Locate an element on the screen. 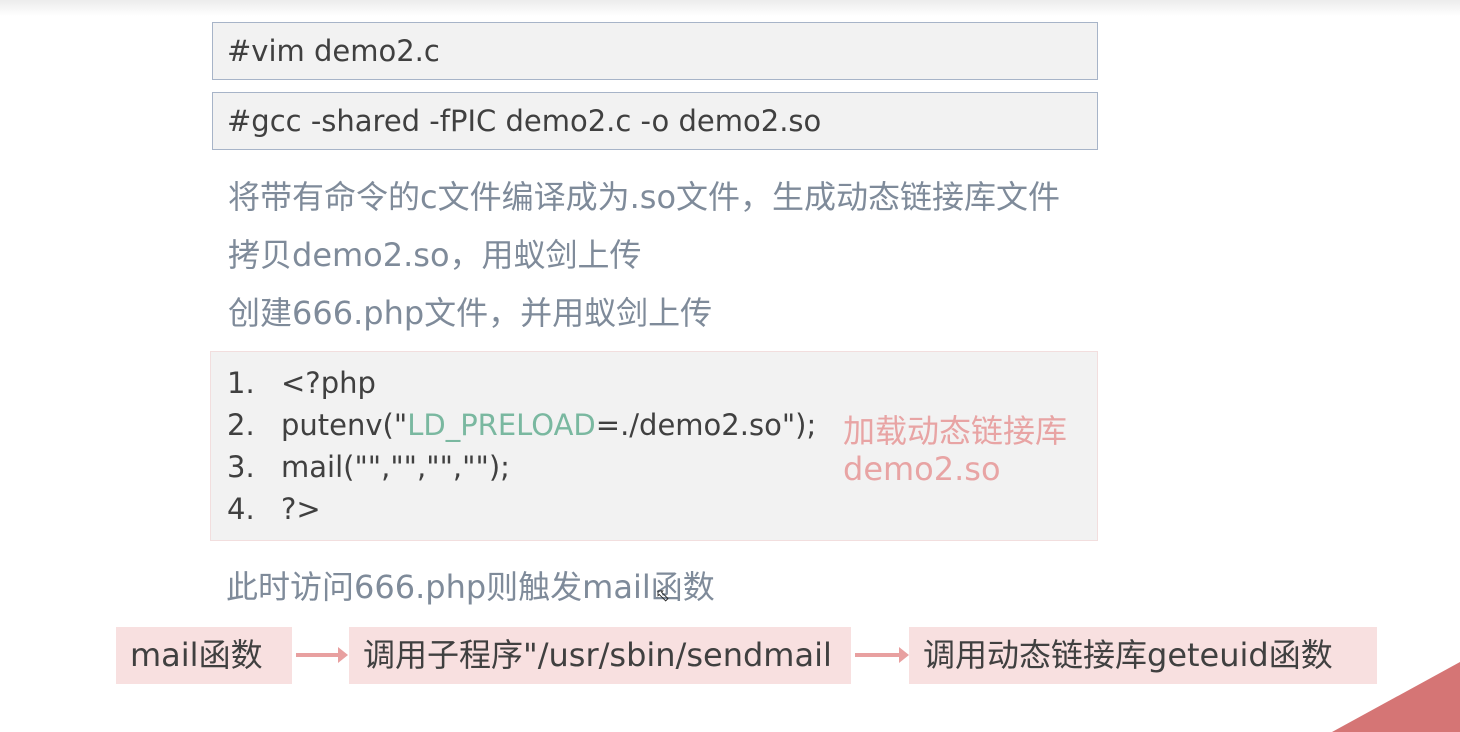 Image resolution: width=1460 pixels, height=732 pixels. trigger-note: 此时访问666.php则触发mail函数 is located at coordinates (470, 587).